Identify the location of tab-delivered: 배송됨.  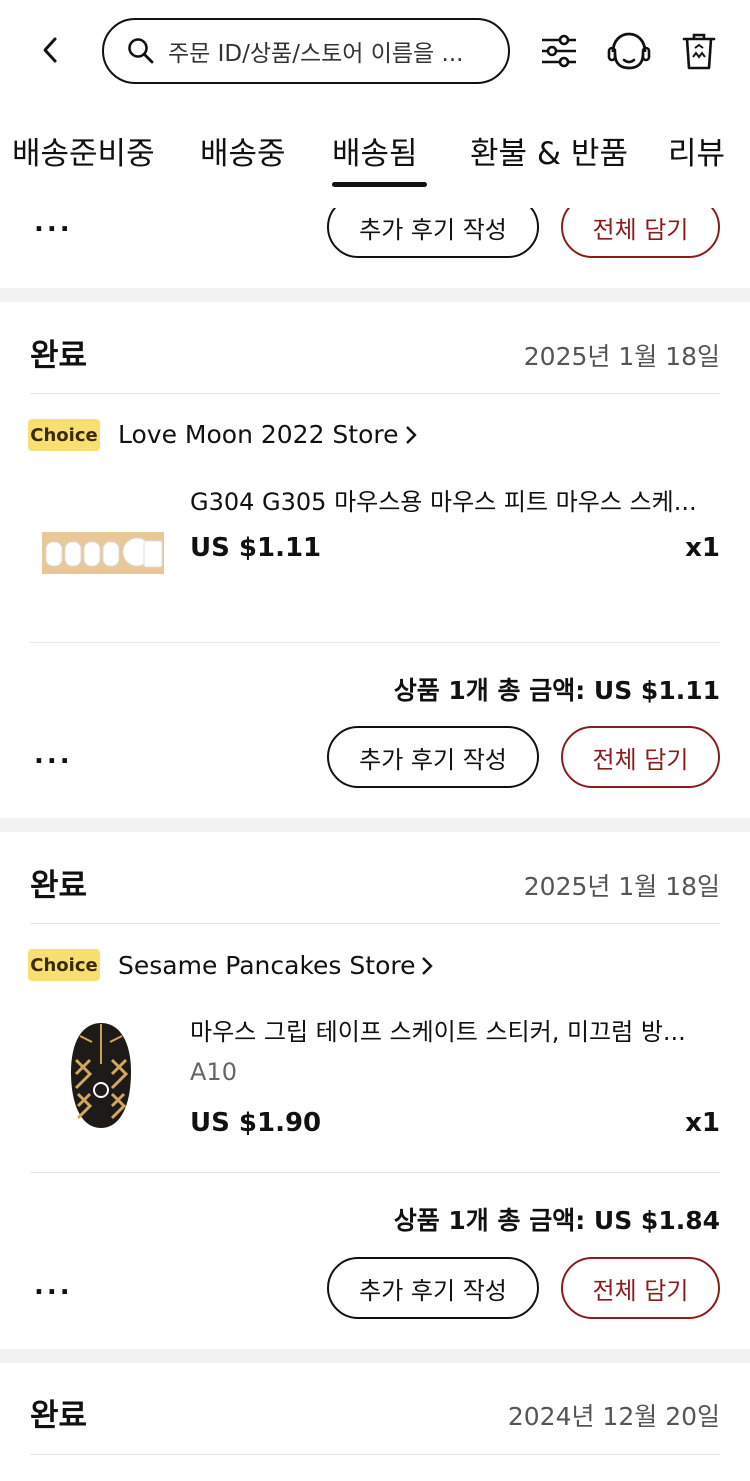
(375, 150).